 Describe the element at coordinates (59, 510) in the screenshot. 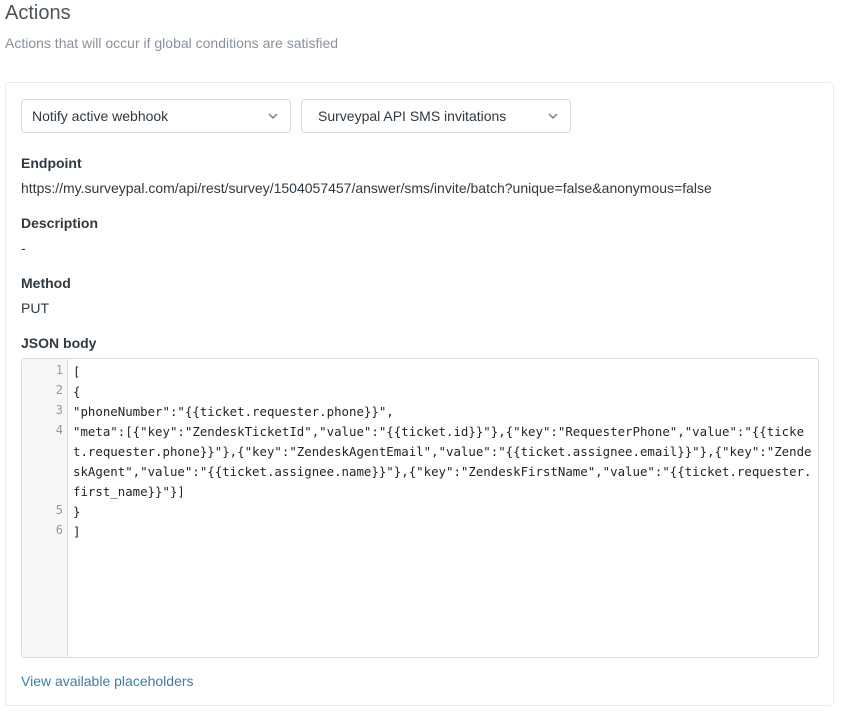

I see `line-number: 5` at that location.